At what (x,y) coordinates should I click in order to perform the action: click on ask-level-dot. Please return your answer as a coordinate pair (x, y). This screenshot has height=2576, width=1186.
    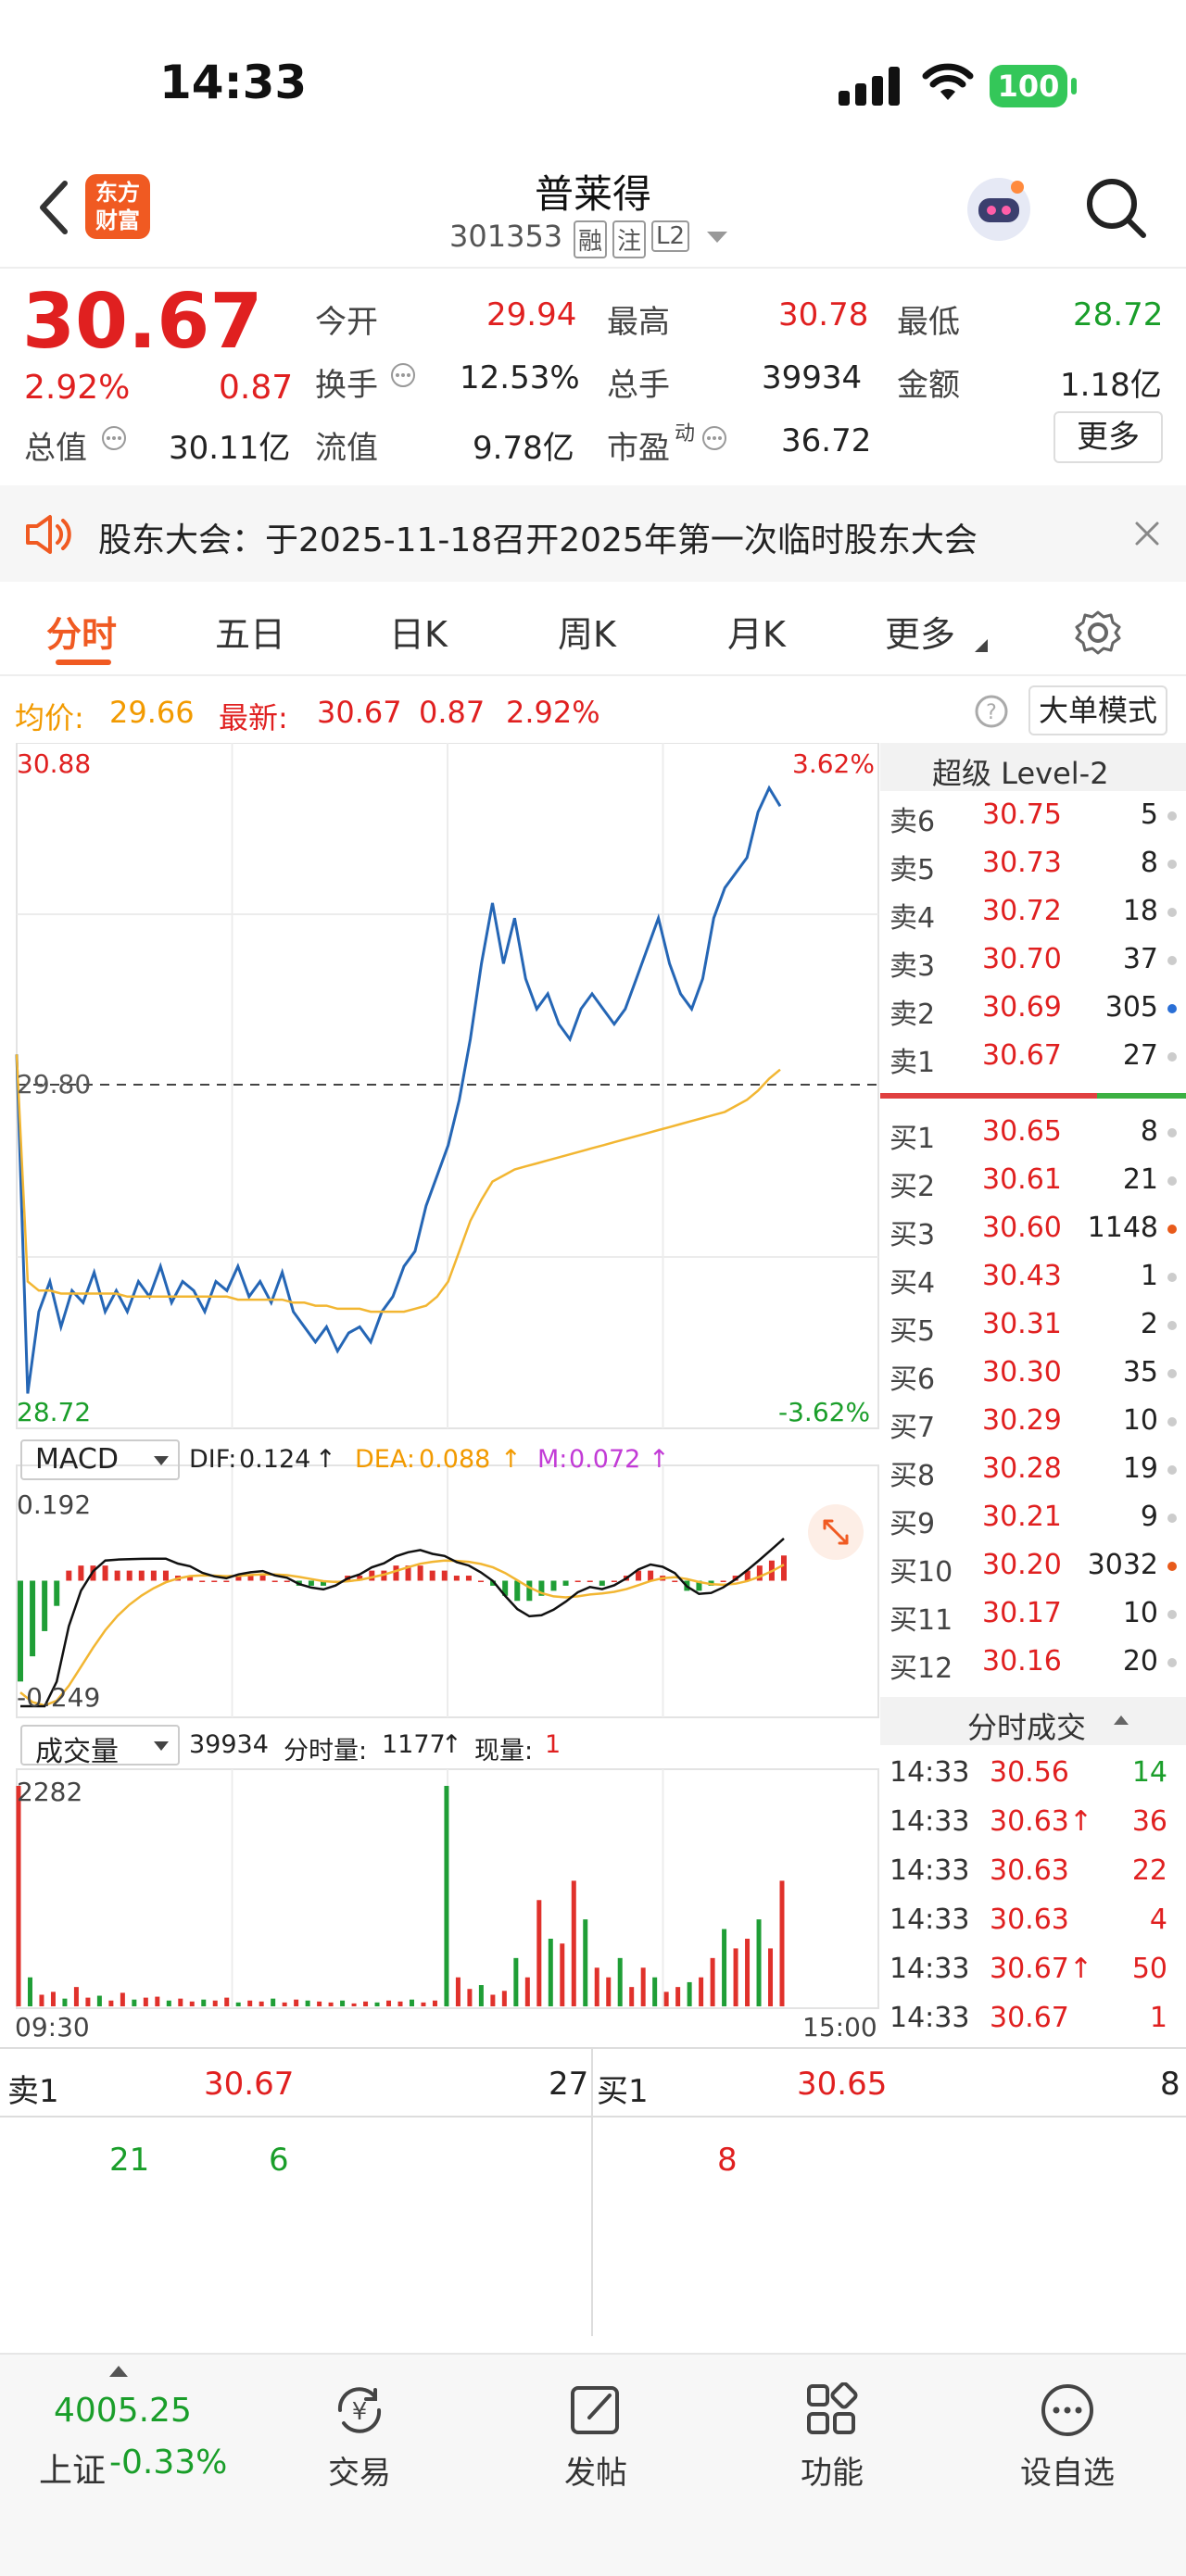
    Looking at the image, I should click on (1172, 912).